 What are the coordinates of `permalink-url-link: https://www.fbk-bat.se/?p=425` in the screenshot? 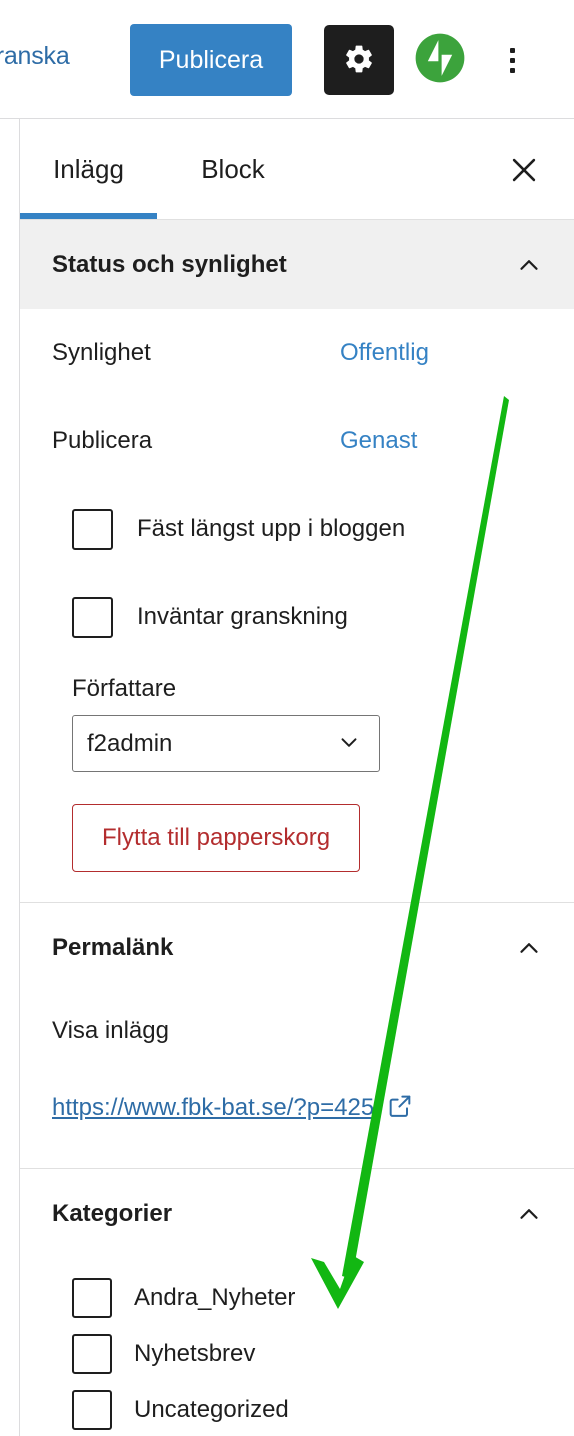 It's located at (213, 1108).